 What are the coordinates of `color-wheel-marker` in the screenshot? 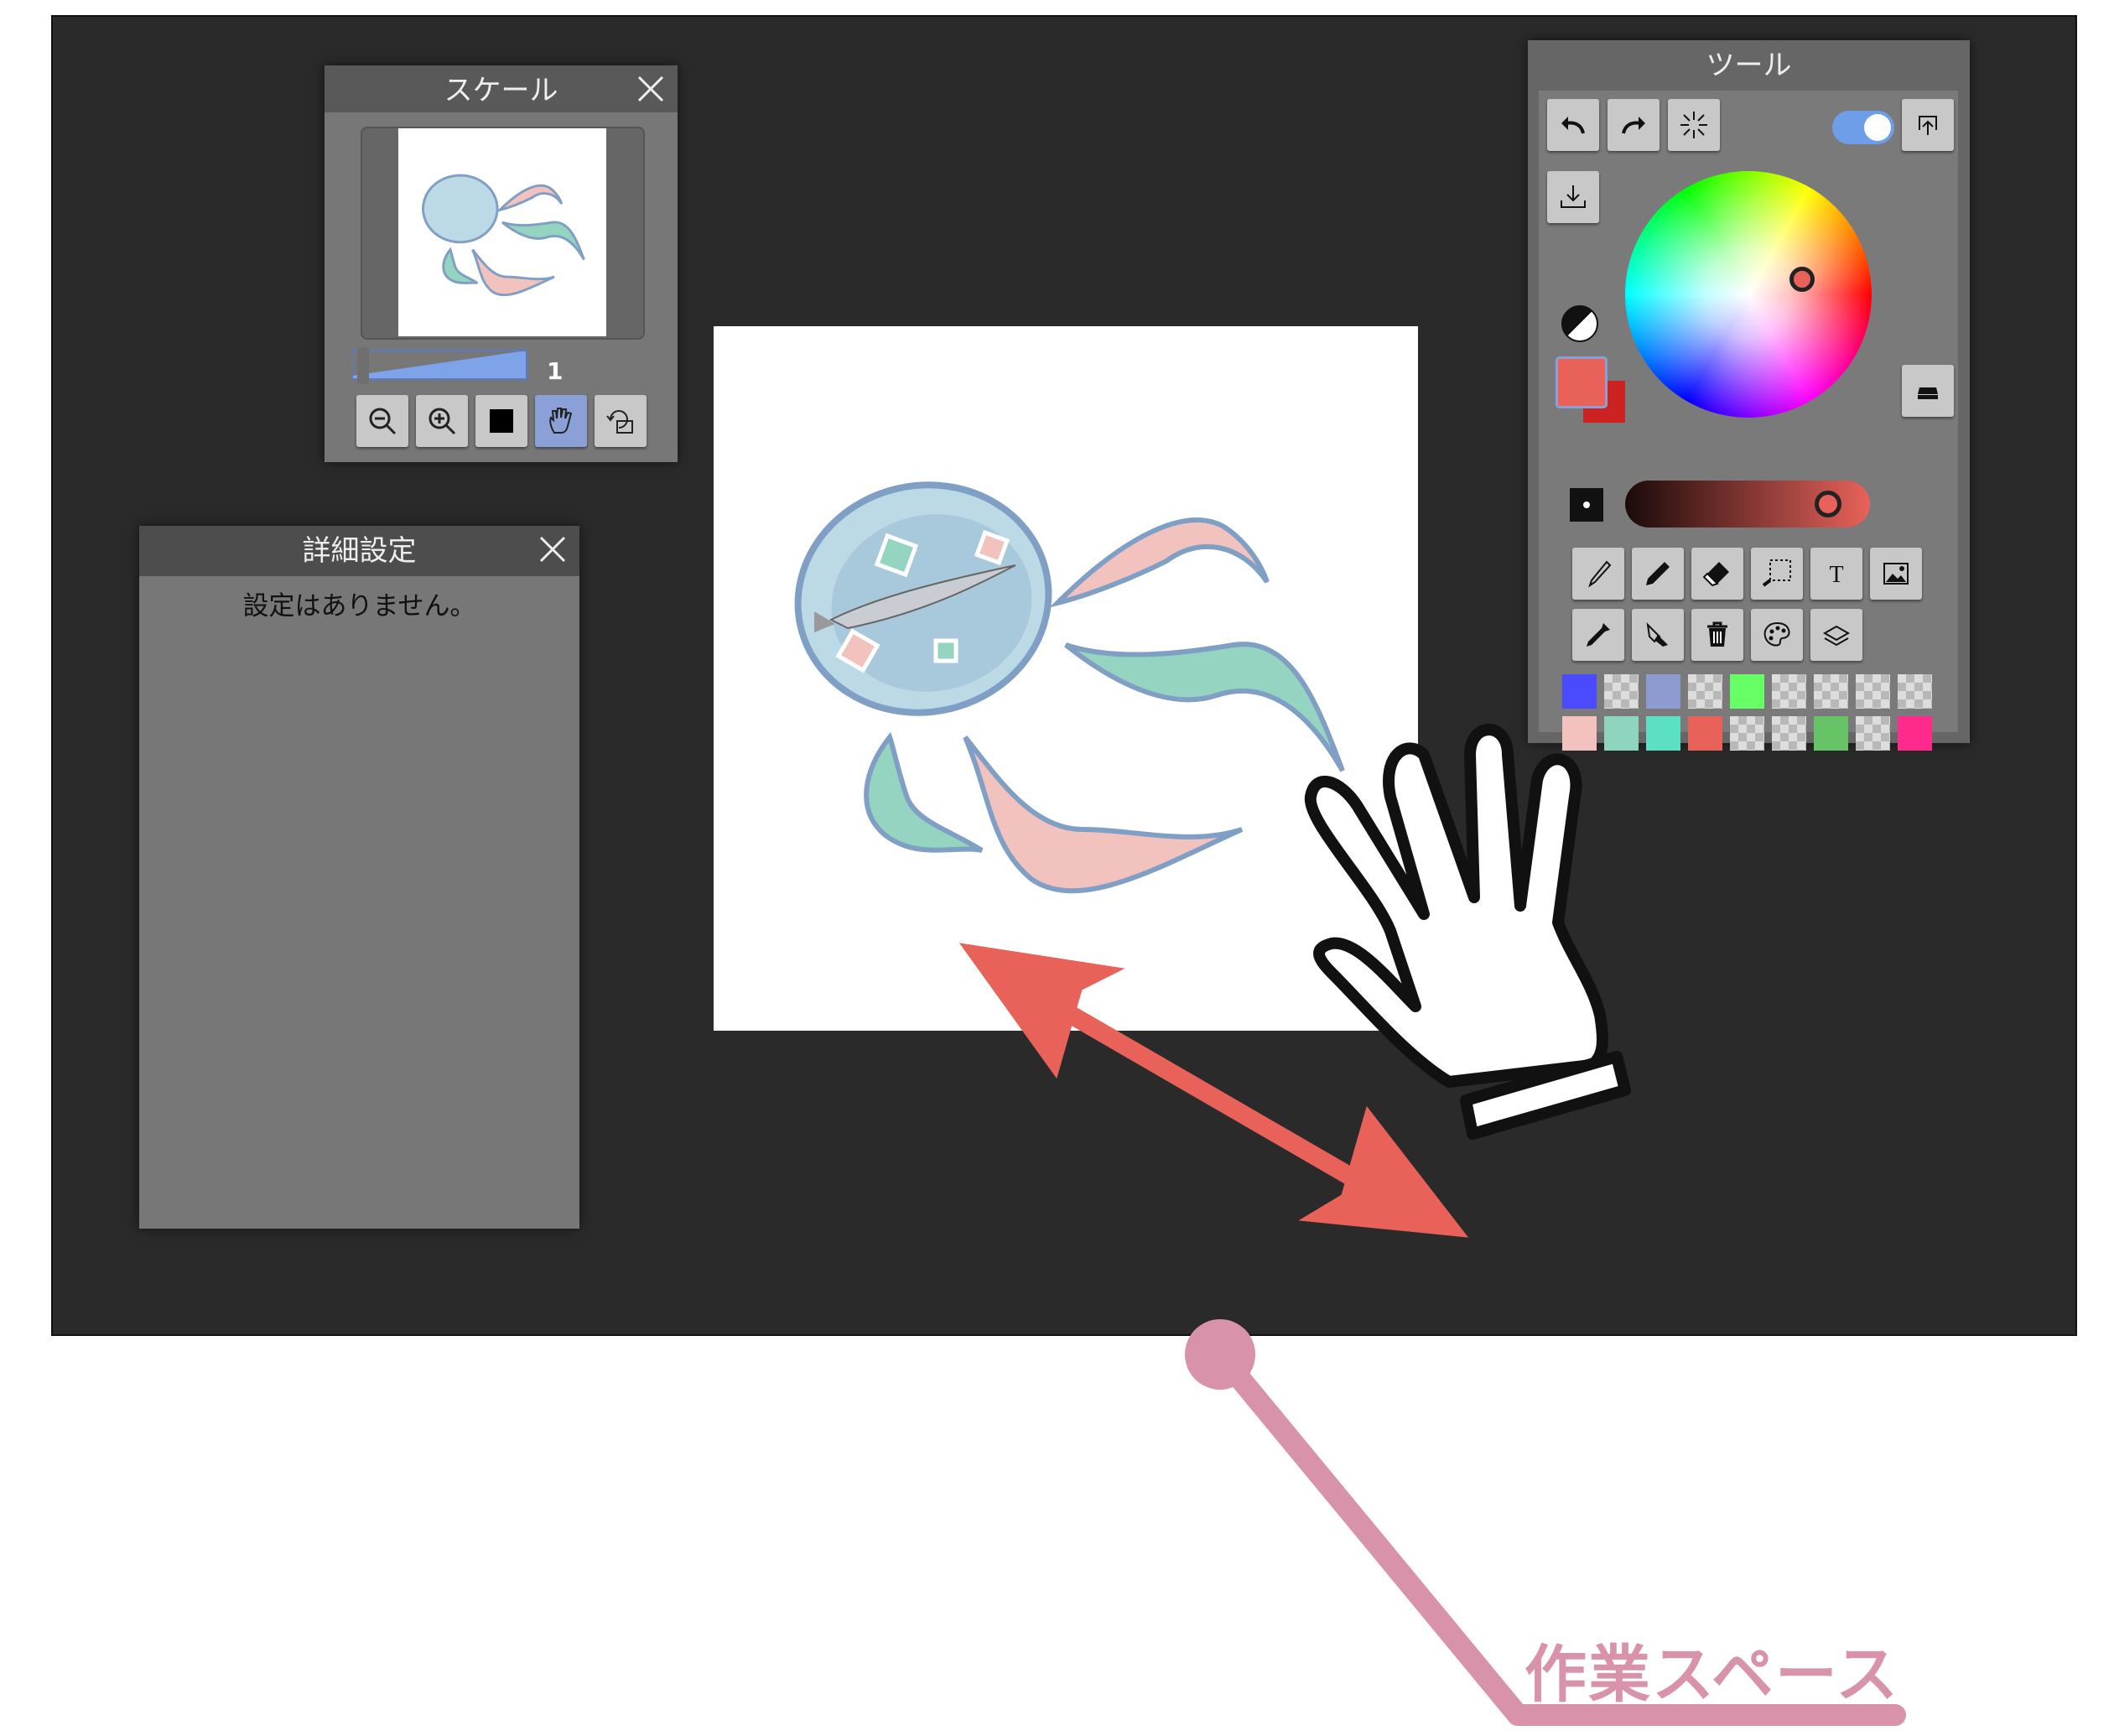 It's located at (1802, 279).